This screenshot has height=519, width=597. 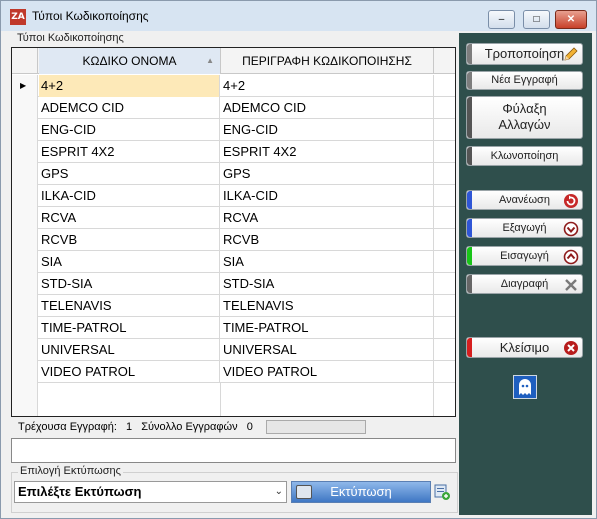 I want to click on close-button: Κλείσιμο, so click(x=524, y=347).